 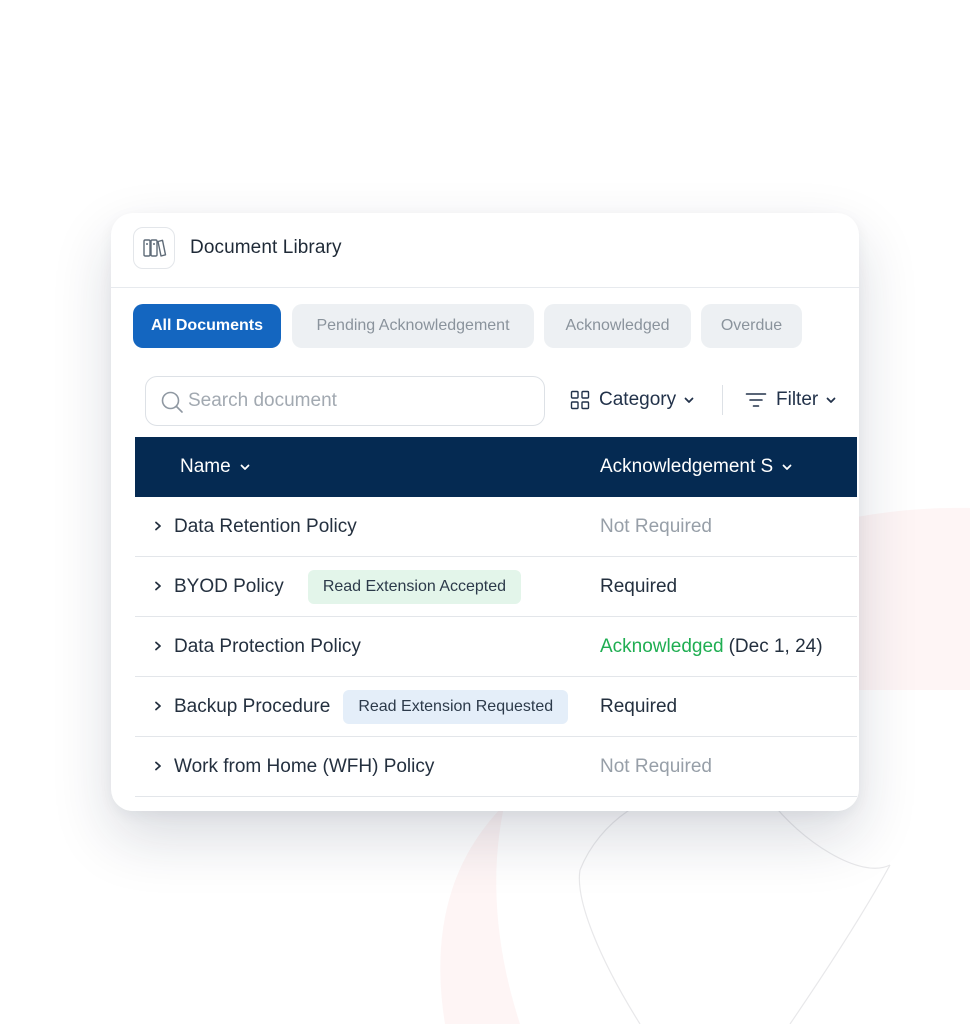 I want to click on row-name-cell: BYOD Policy Read Extension Accepted, so click(x=348, y=586).